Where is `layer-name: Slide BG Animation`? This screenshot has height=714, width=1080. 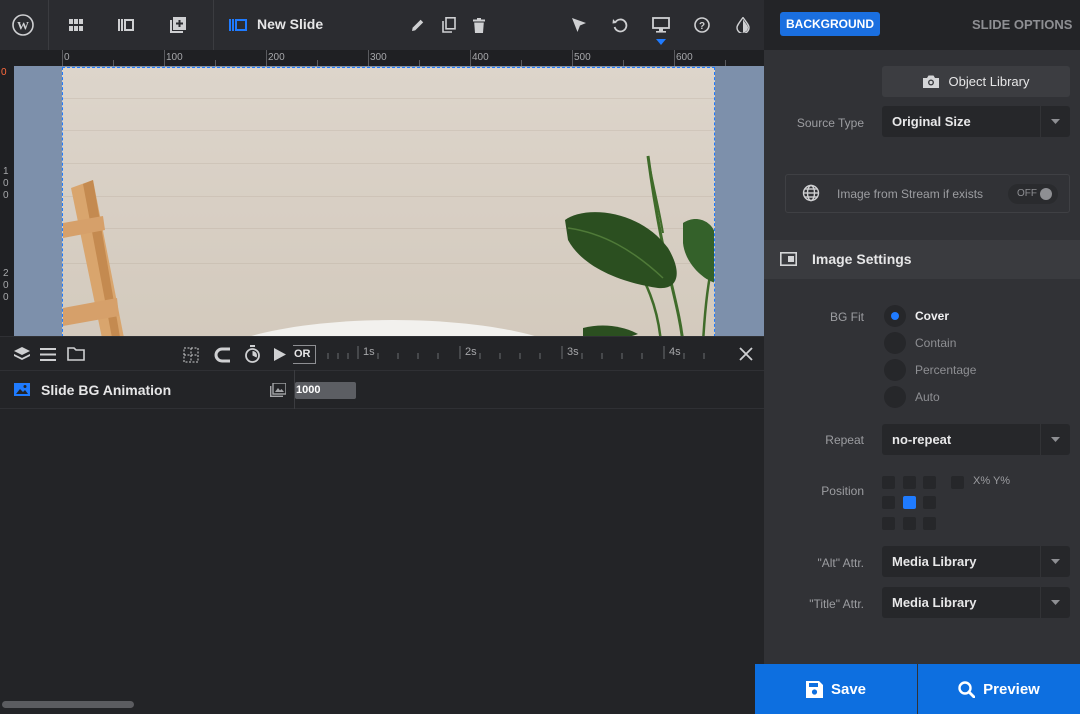
layer-name: Slide BG Animation is located at coordinates (106, 390).